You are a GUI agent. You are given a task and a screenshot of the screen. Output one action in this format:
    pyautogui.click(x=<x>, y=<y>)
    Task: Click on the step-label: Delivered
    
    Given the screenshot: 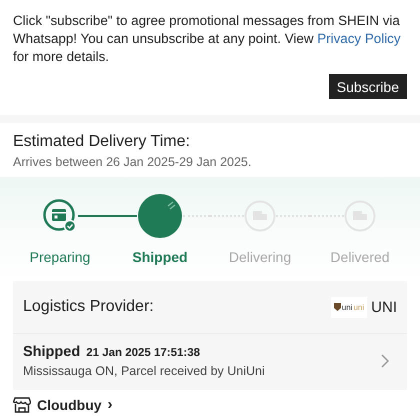 What is the action you would take?
    pyautogui.click(x=360, y=257)
    